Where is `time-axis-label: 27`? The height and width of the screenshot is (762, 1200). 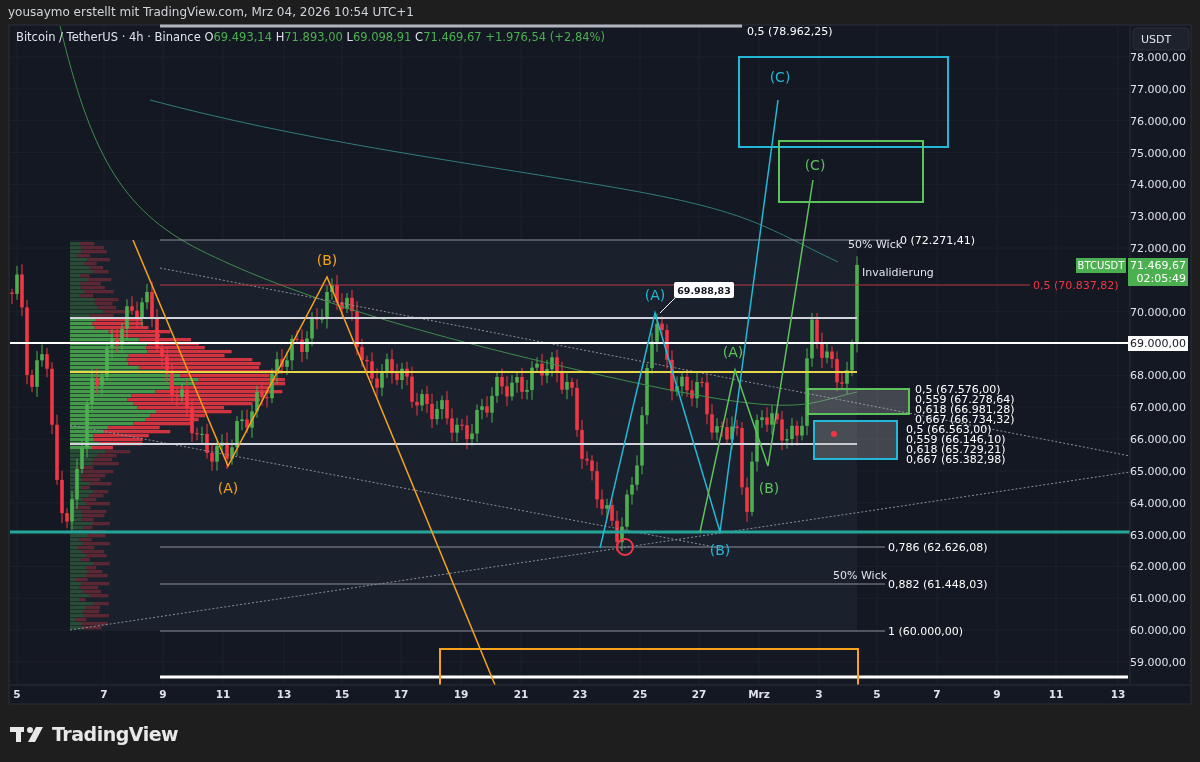
time-axis-label: 27 is located at coordinates (699, 694).